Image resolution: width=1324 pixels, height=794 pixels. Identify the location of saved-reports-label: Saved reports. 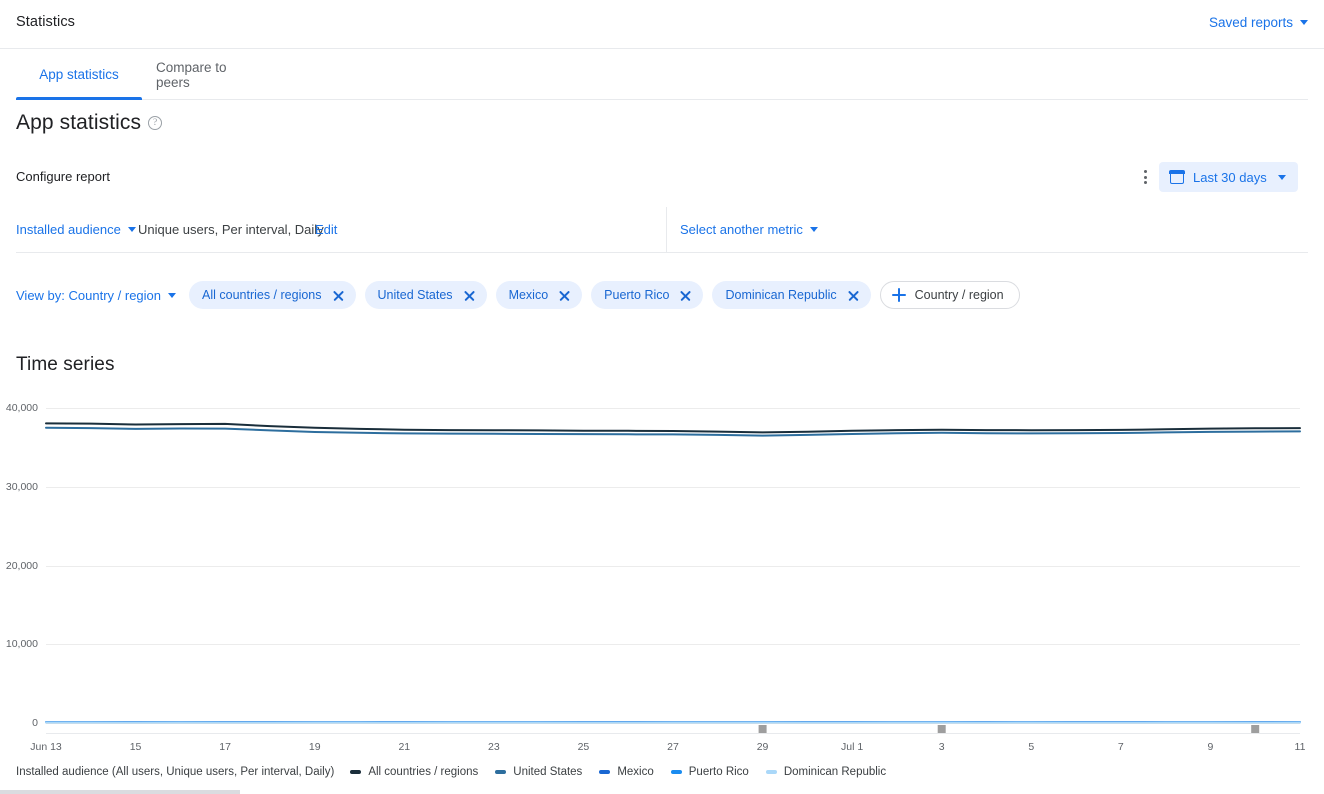
(1250, 22).